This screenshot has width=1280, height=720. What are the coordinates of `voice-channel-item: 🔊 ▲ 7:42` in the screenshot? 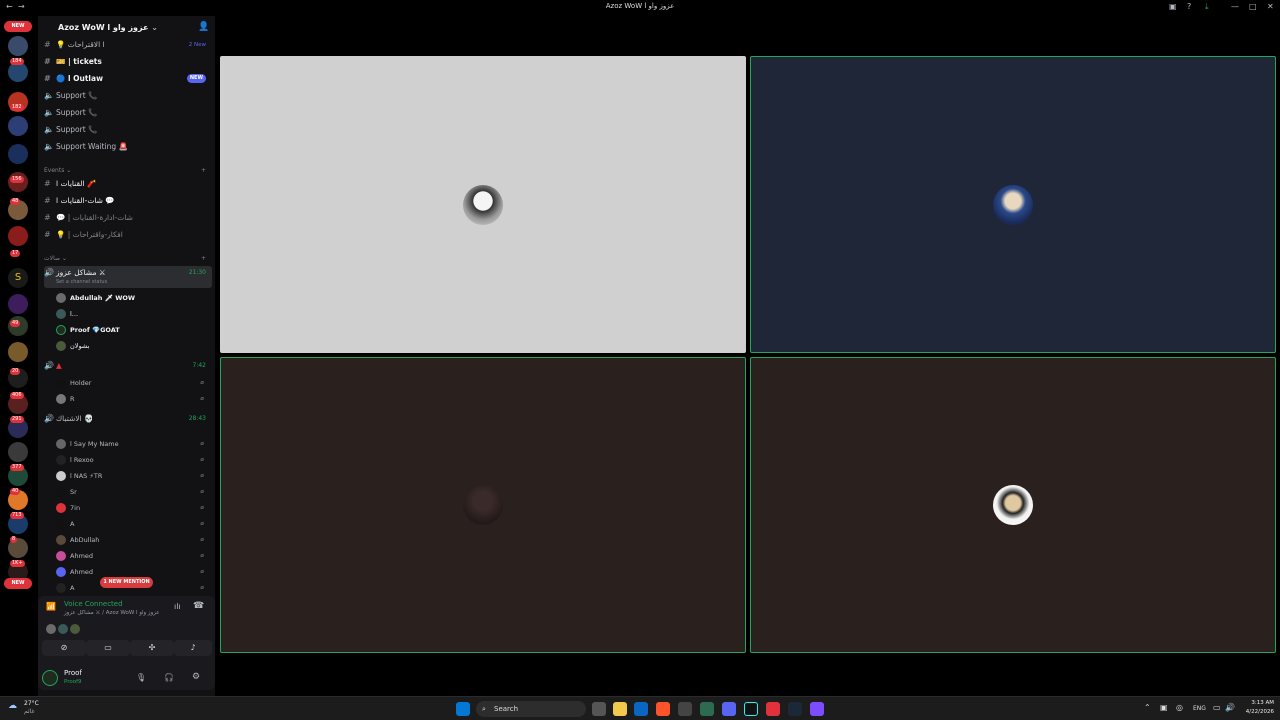 It's located at (128, 366).